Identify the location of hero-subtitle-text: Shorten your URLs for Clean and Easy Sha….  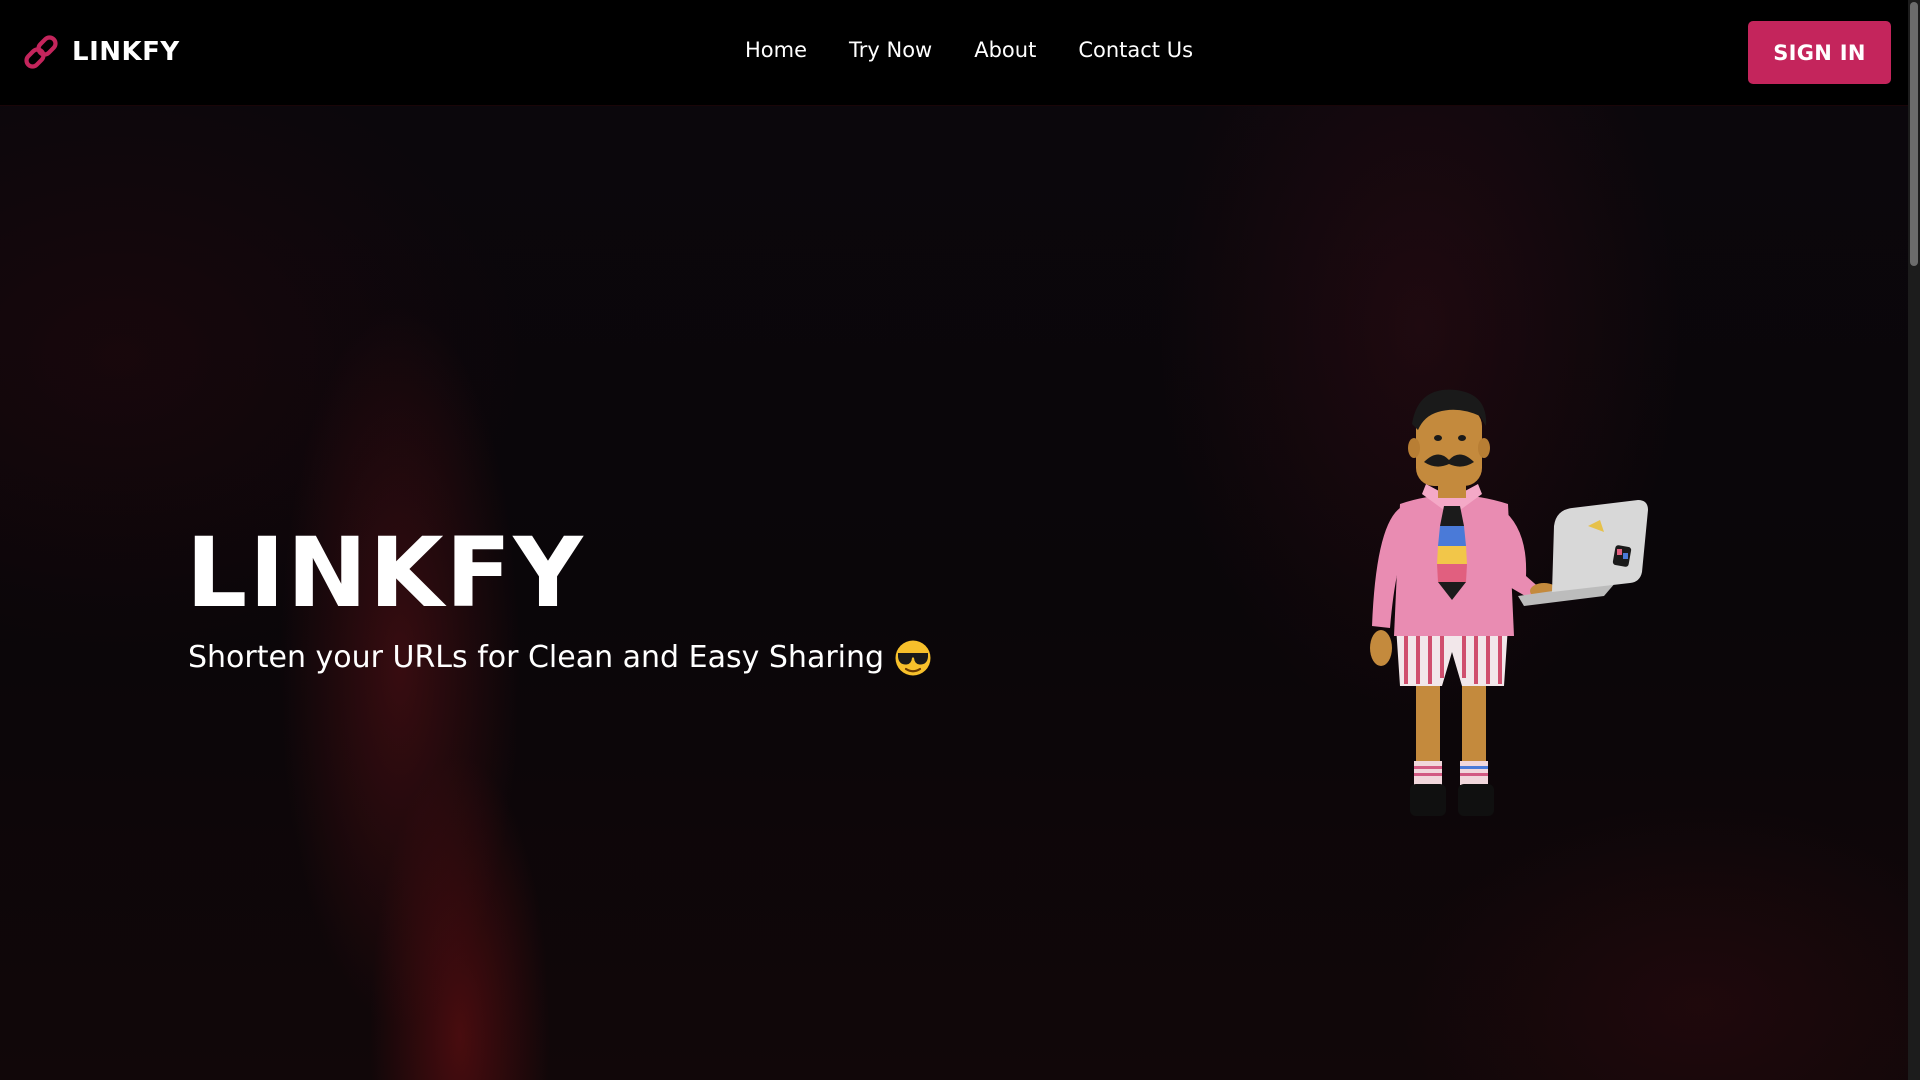
(536, 657).